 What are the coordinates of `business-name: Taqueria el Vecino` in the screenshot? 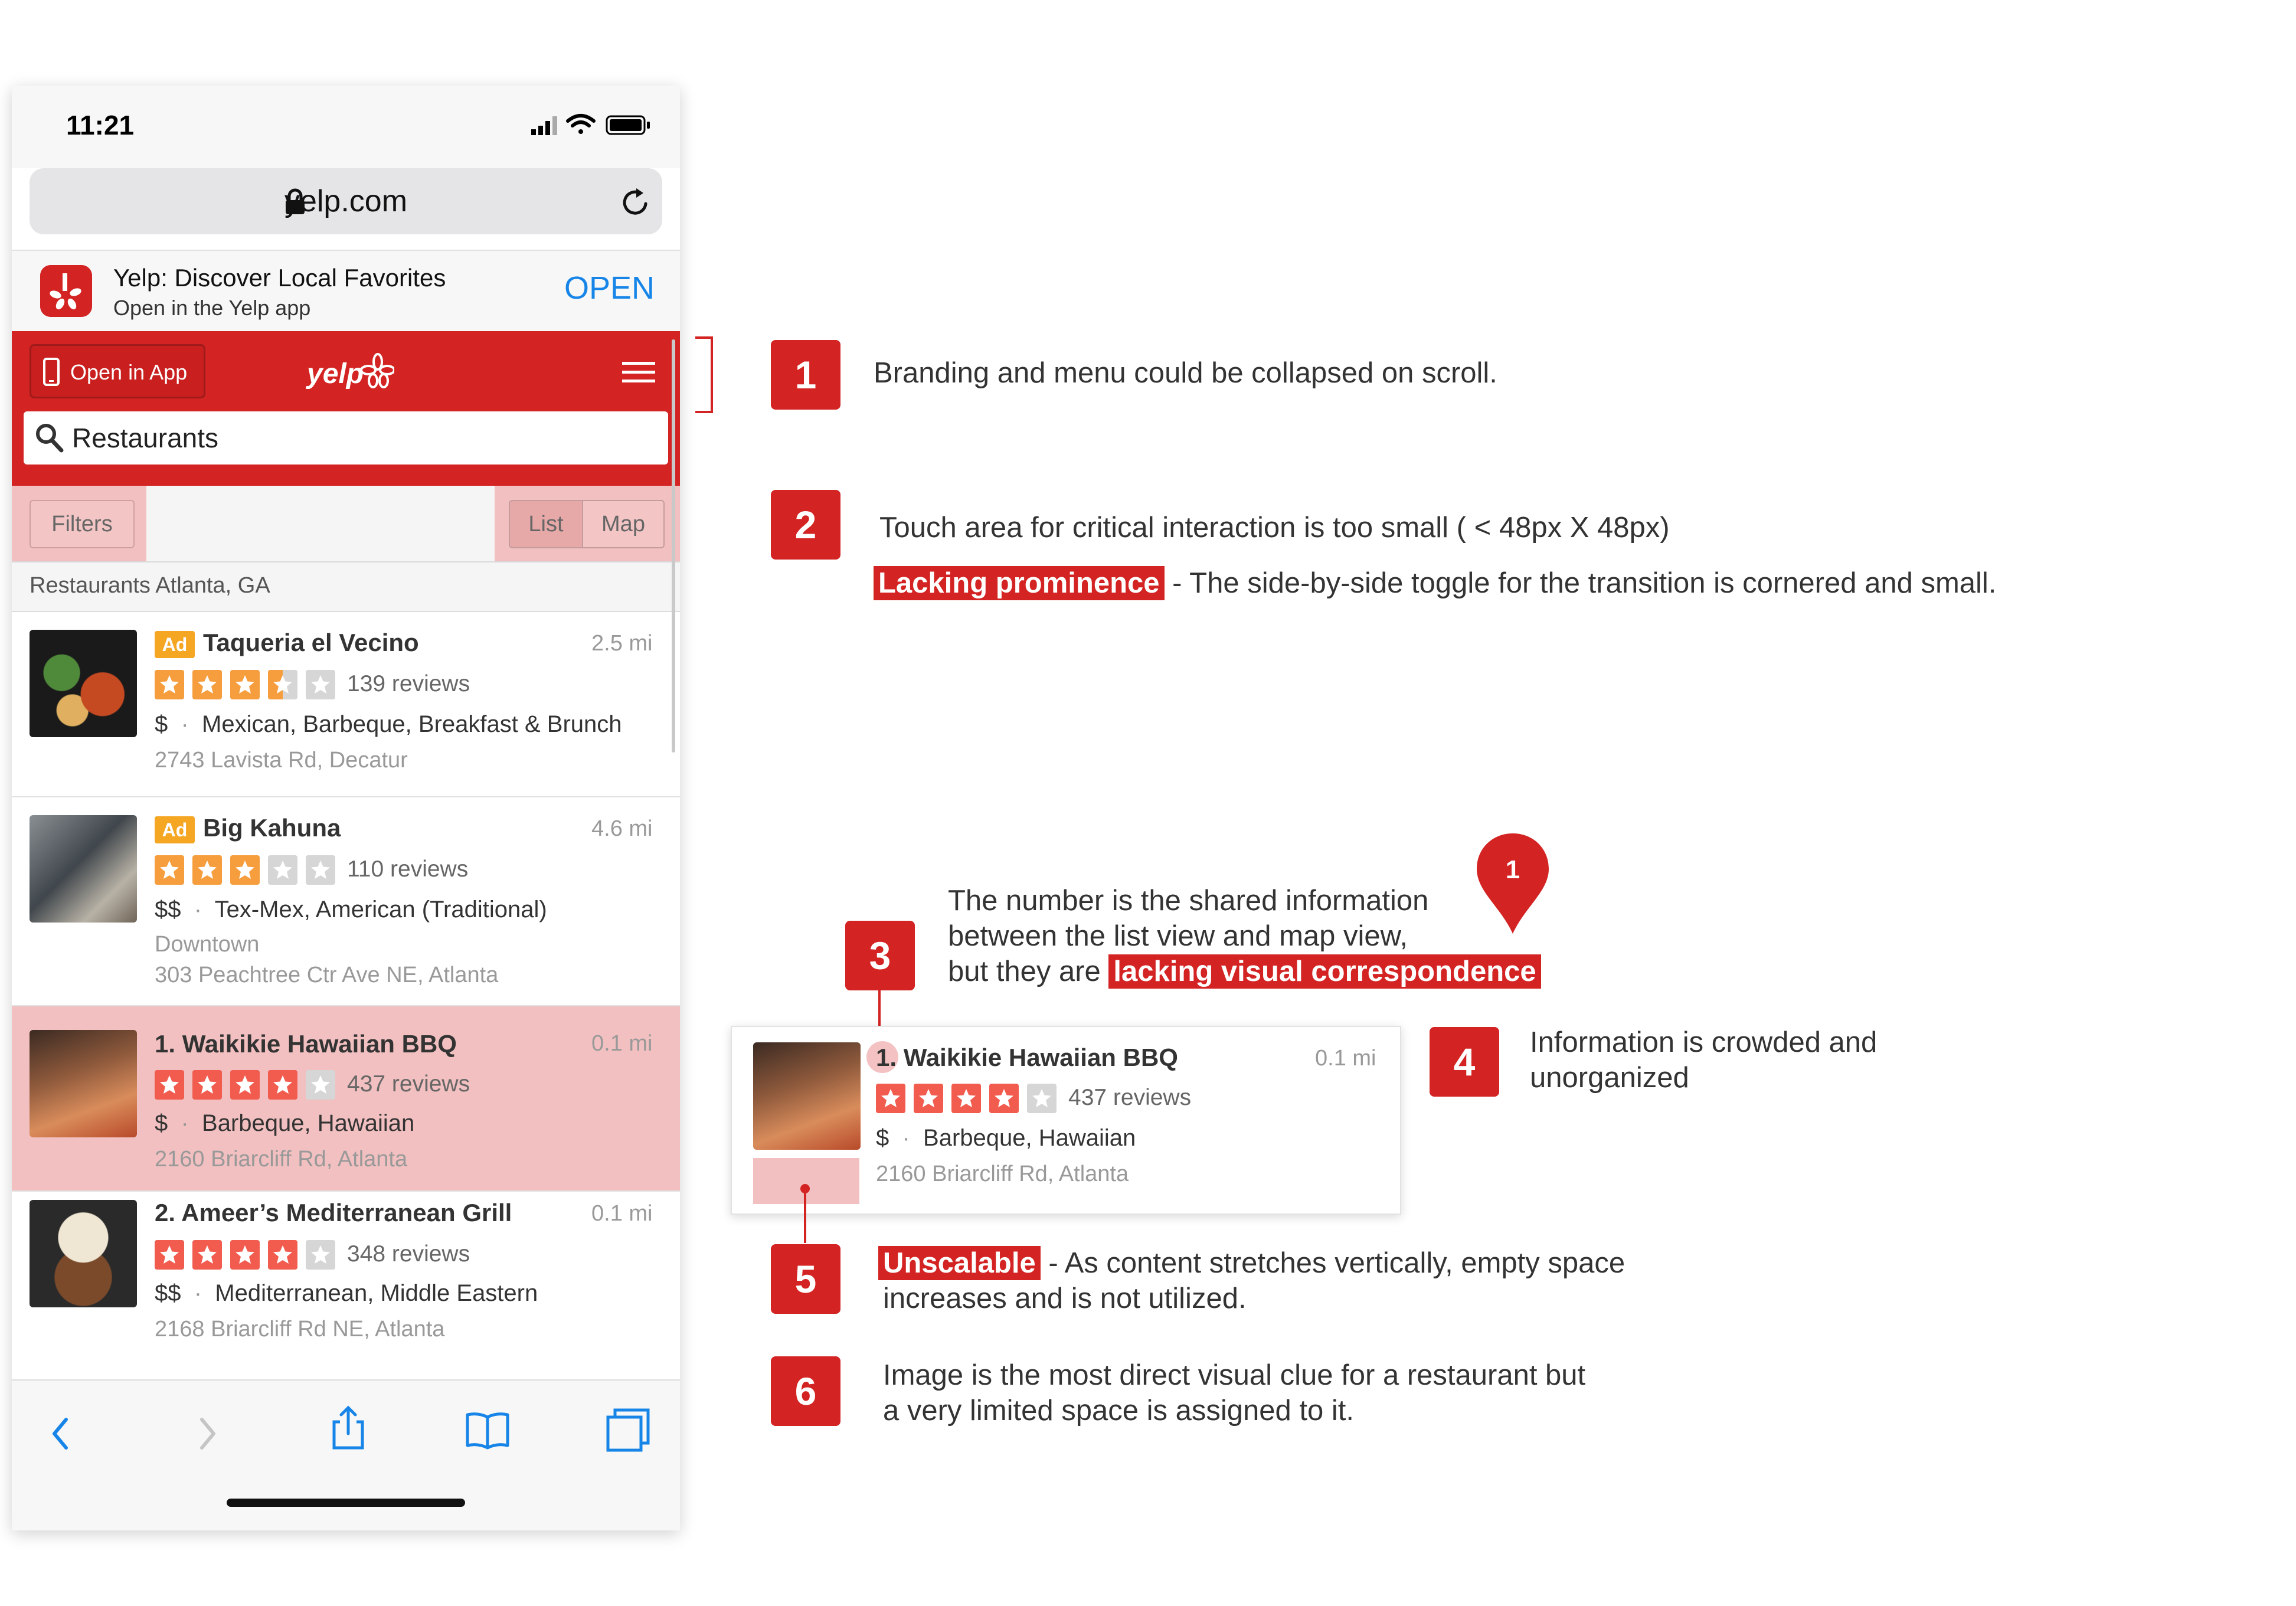 It's located at (311, 643).